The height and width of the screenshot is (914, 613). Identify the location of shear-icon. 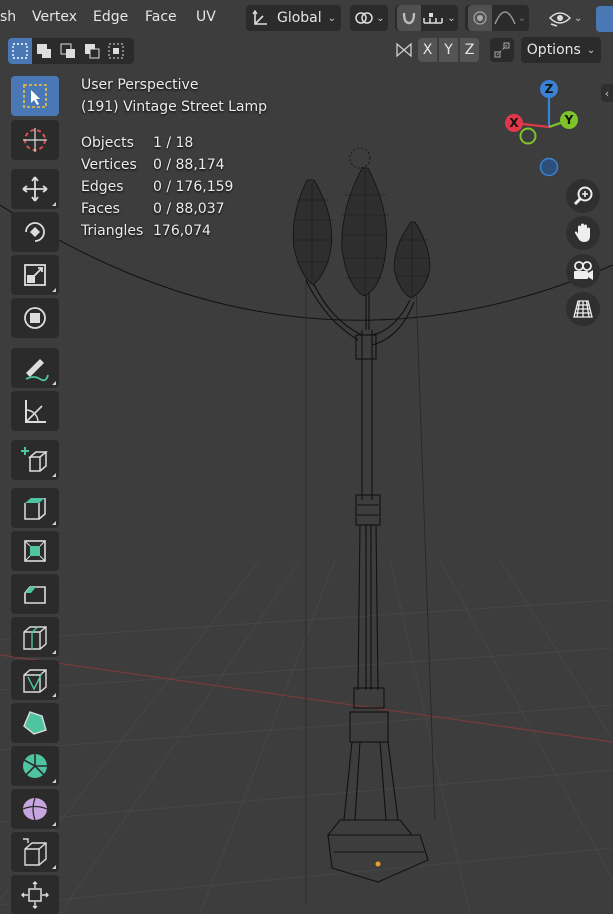
(35, 852).